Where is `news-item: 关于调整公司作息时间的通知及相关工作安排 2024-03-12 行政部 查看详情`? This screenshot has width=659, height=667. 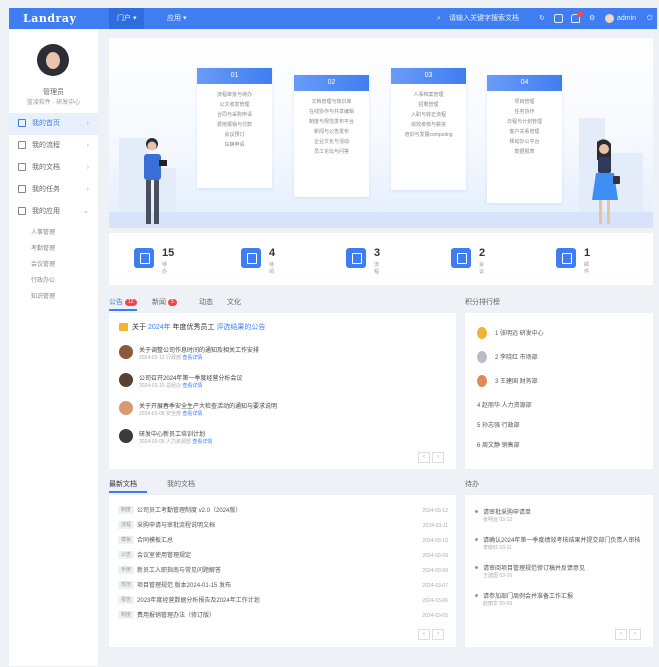 news-item: 关于调整公司作息时间的通知及相关工作安排 2024-03-12 行政部 查看详情 is located at coordinates (279, 355).